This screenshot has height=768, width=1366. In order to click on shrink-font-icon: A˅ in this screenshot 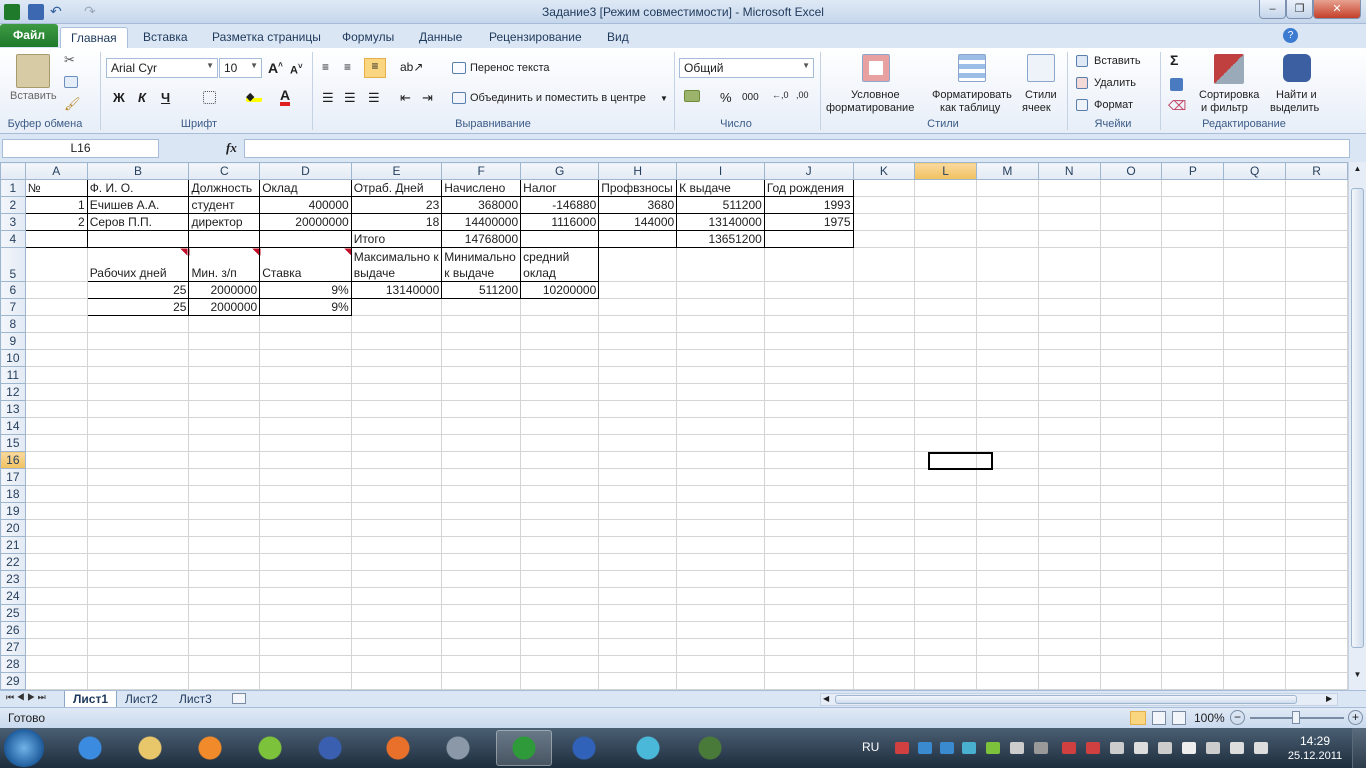, I will do `click(296, 69)`.